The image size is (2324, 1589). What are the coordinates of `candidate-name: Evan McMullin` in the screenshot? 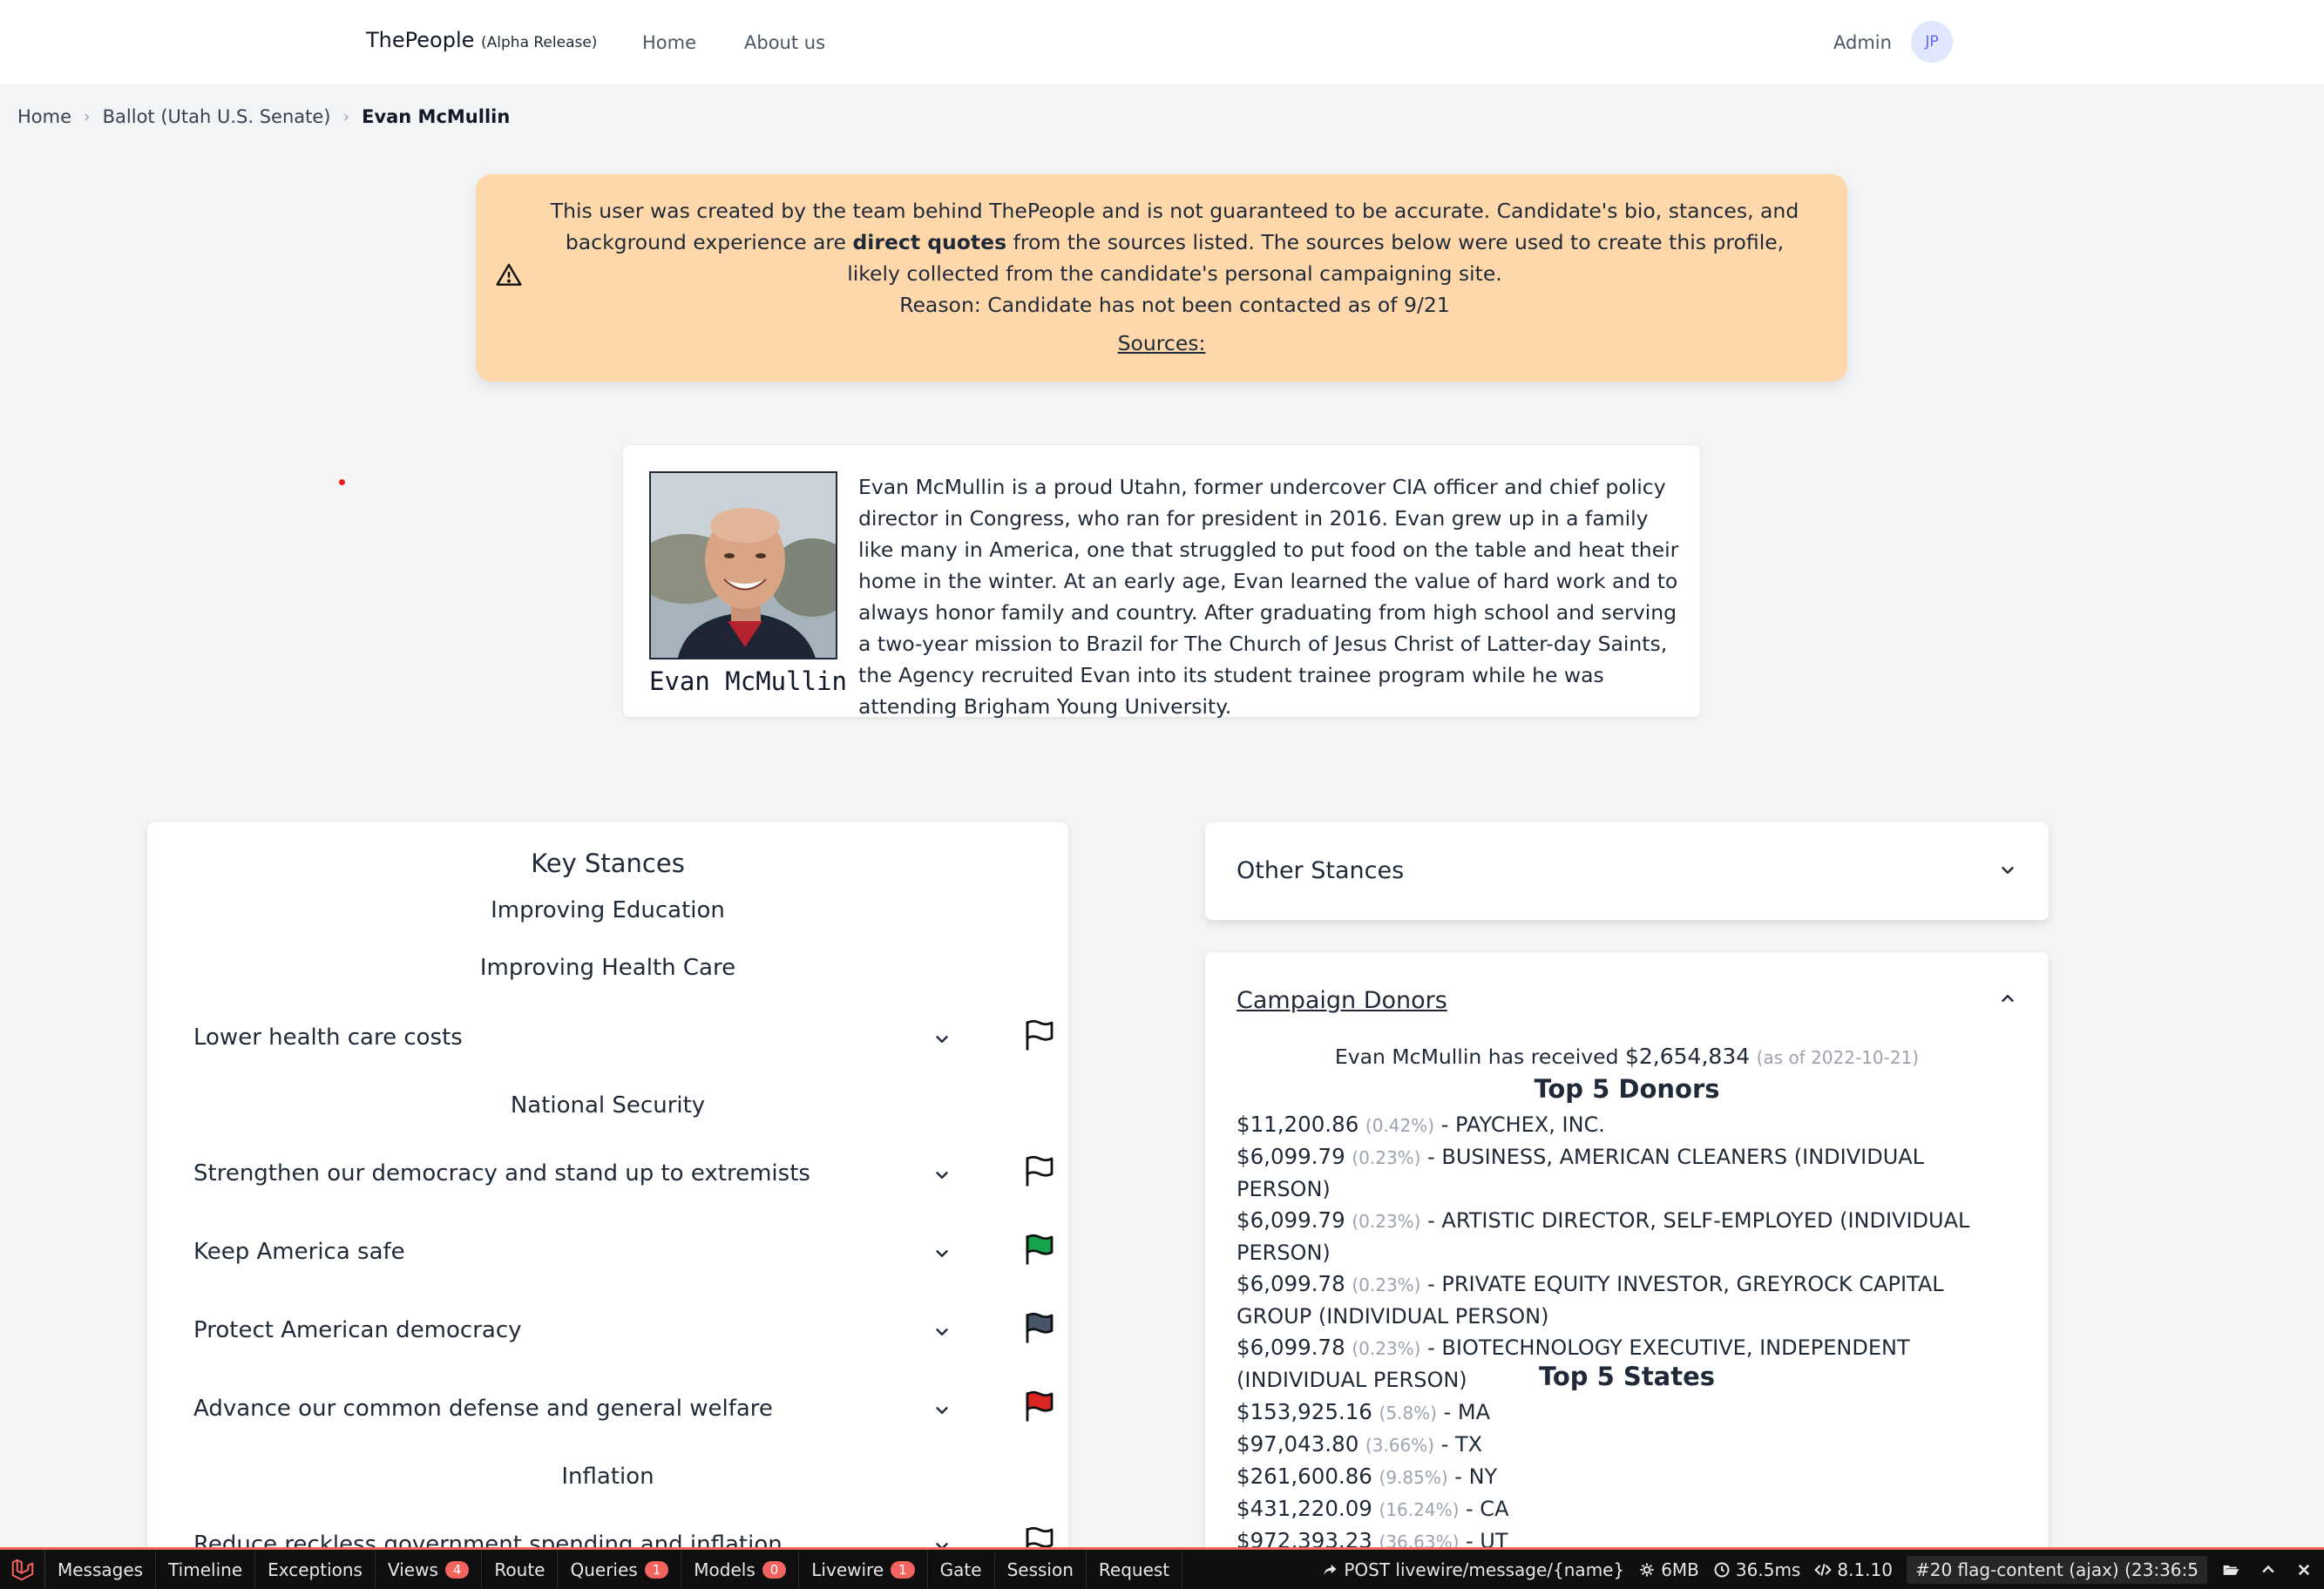 It's located at (748, 681).